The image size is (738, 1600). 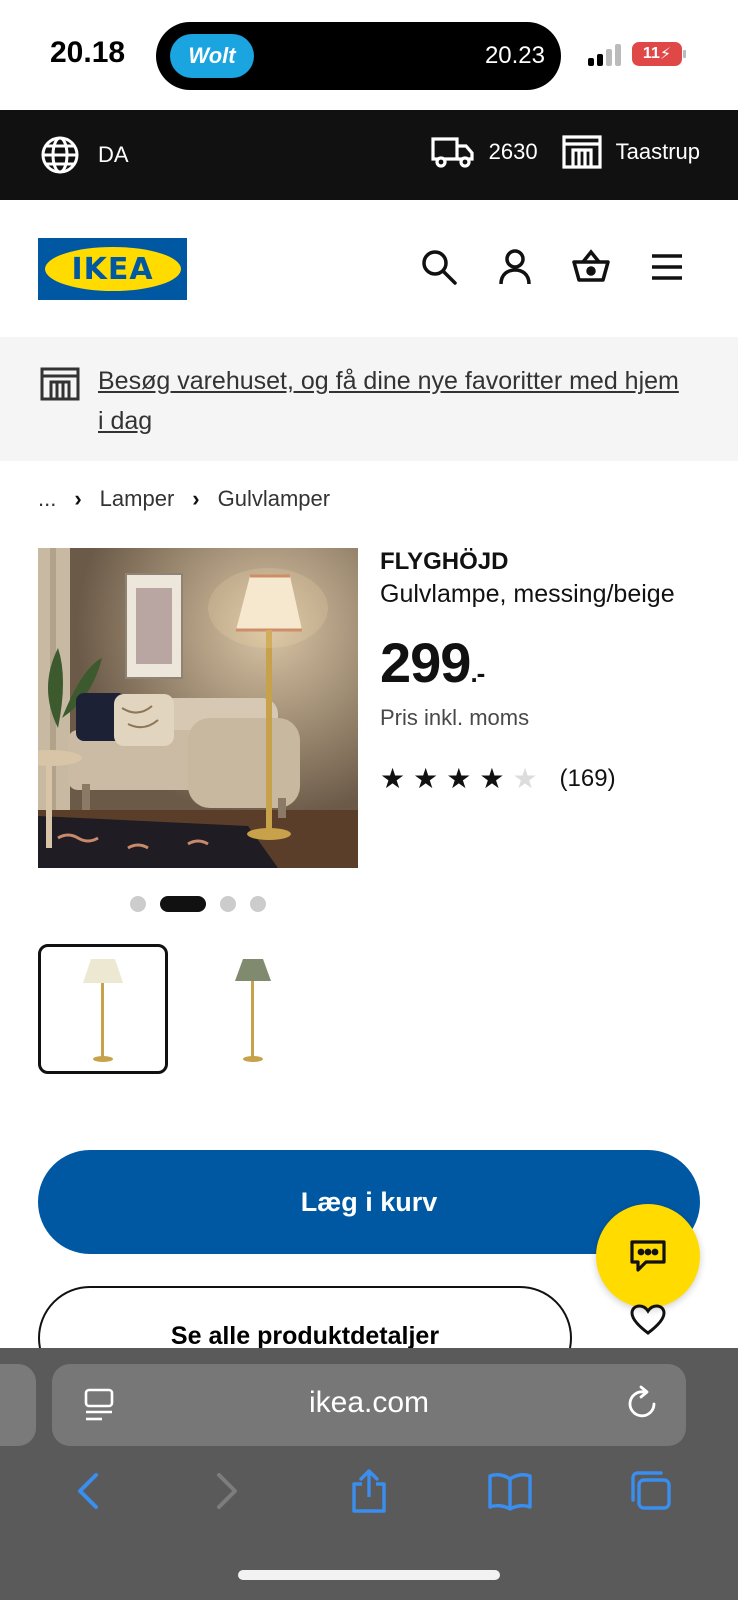 I want to click on variant-thumbnails, so click(x=178, y=1009).